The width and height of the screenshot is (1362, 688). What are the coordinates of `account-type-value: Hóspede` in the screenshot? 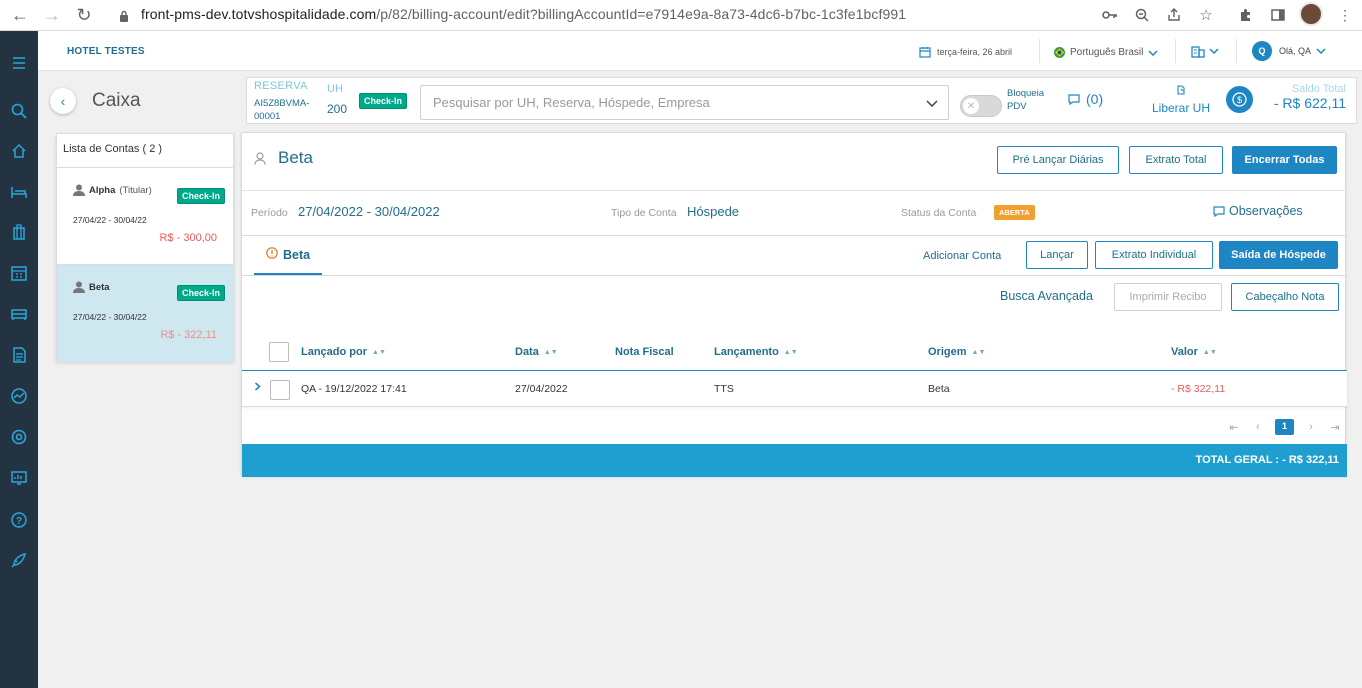 It's located at (713, 211).